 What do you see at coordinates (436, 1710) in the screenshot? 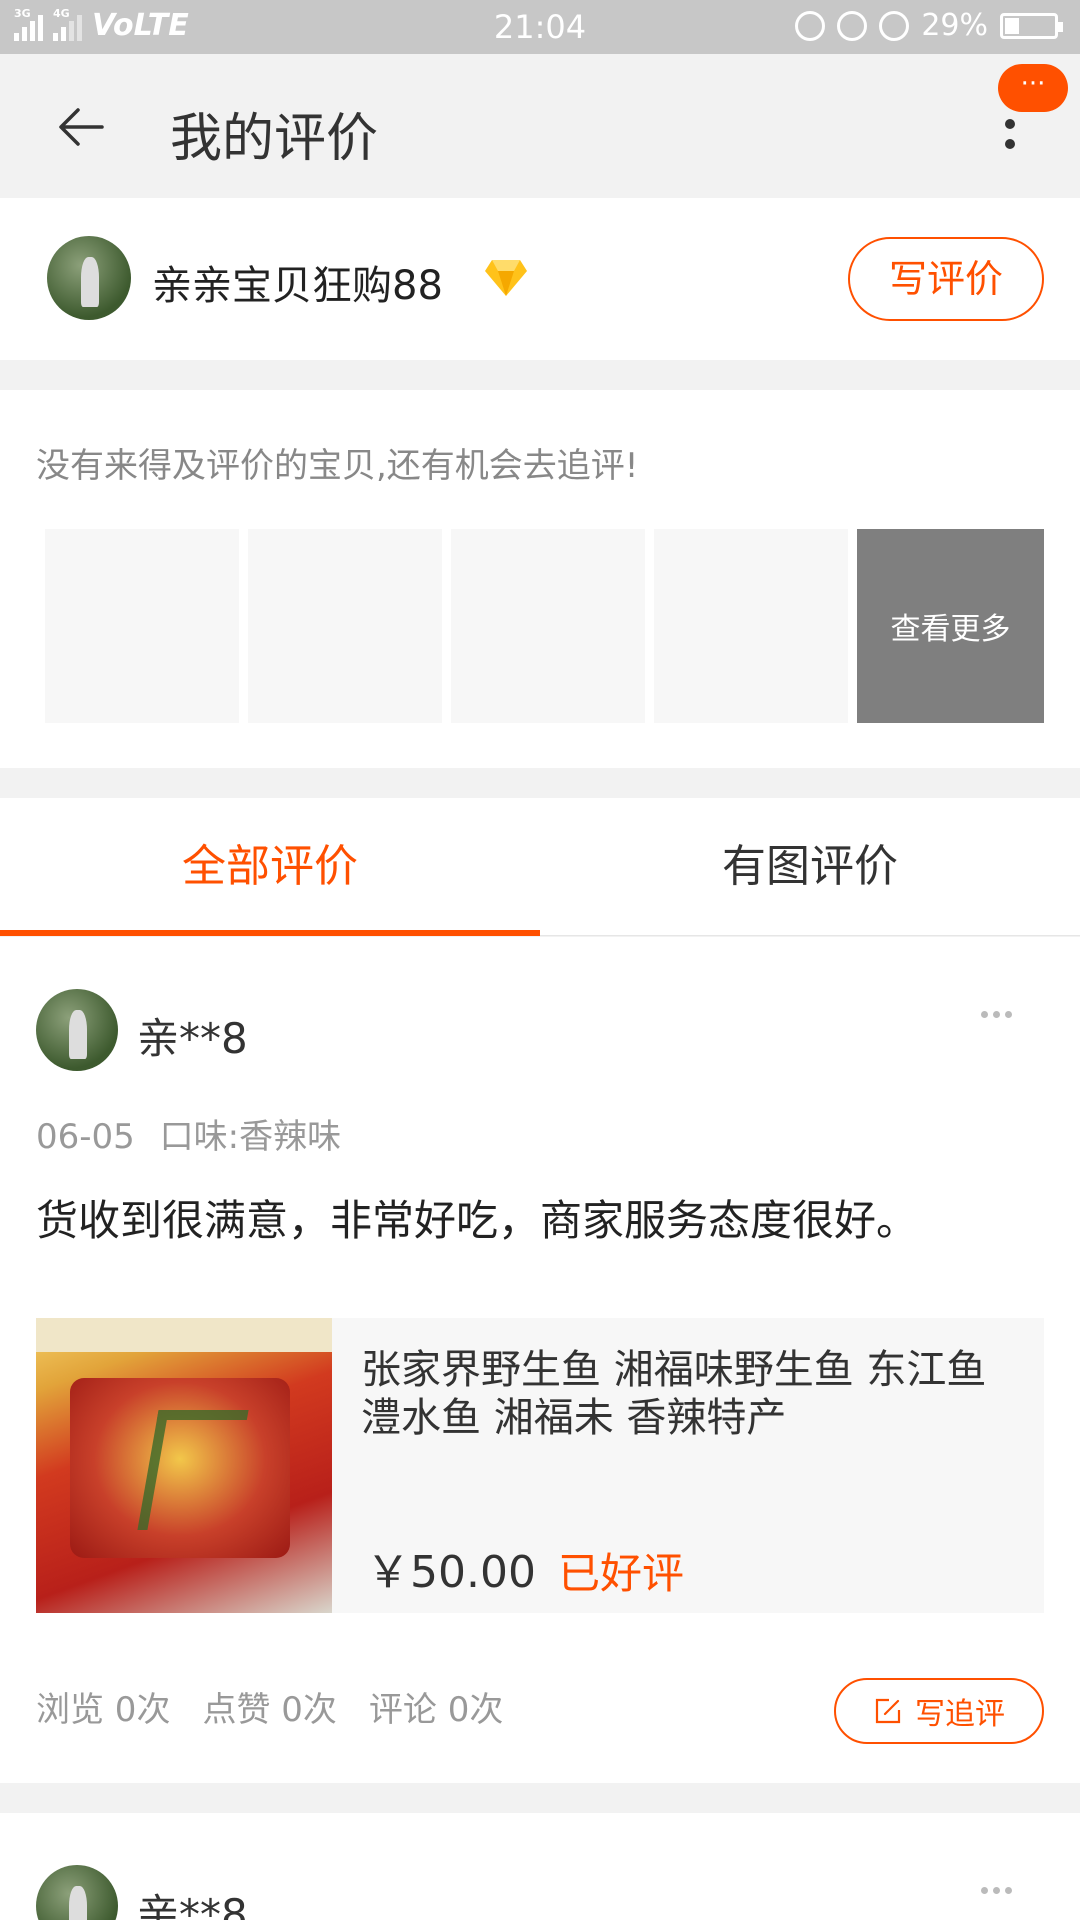
I see `comments-count: 评论 0次` at bounding box center [436, 1710].